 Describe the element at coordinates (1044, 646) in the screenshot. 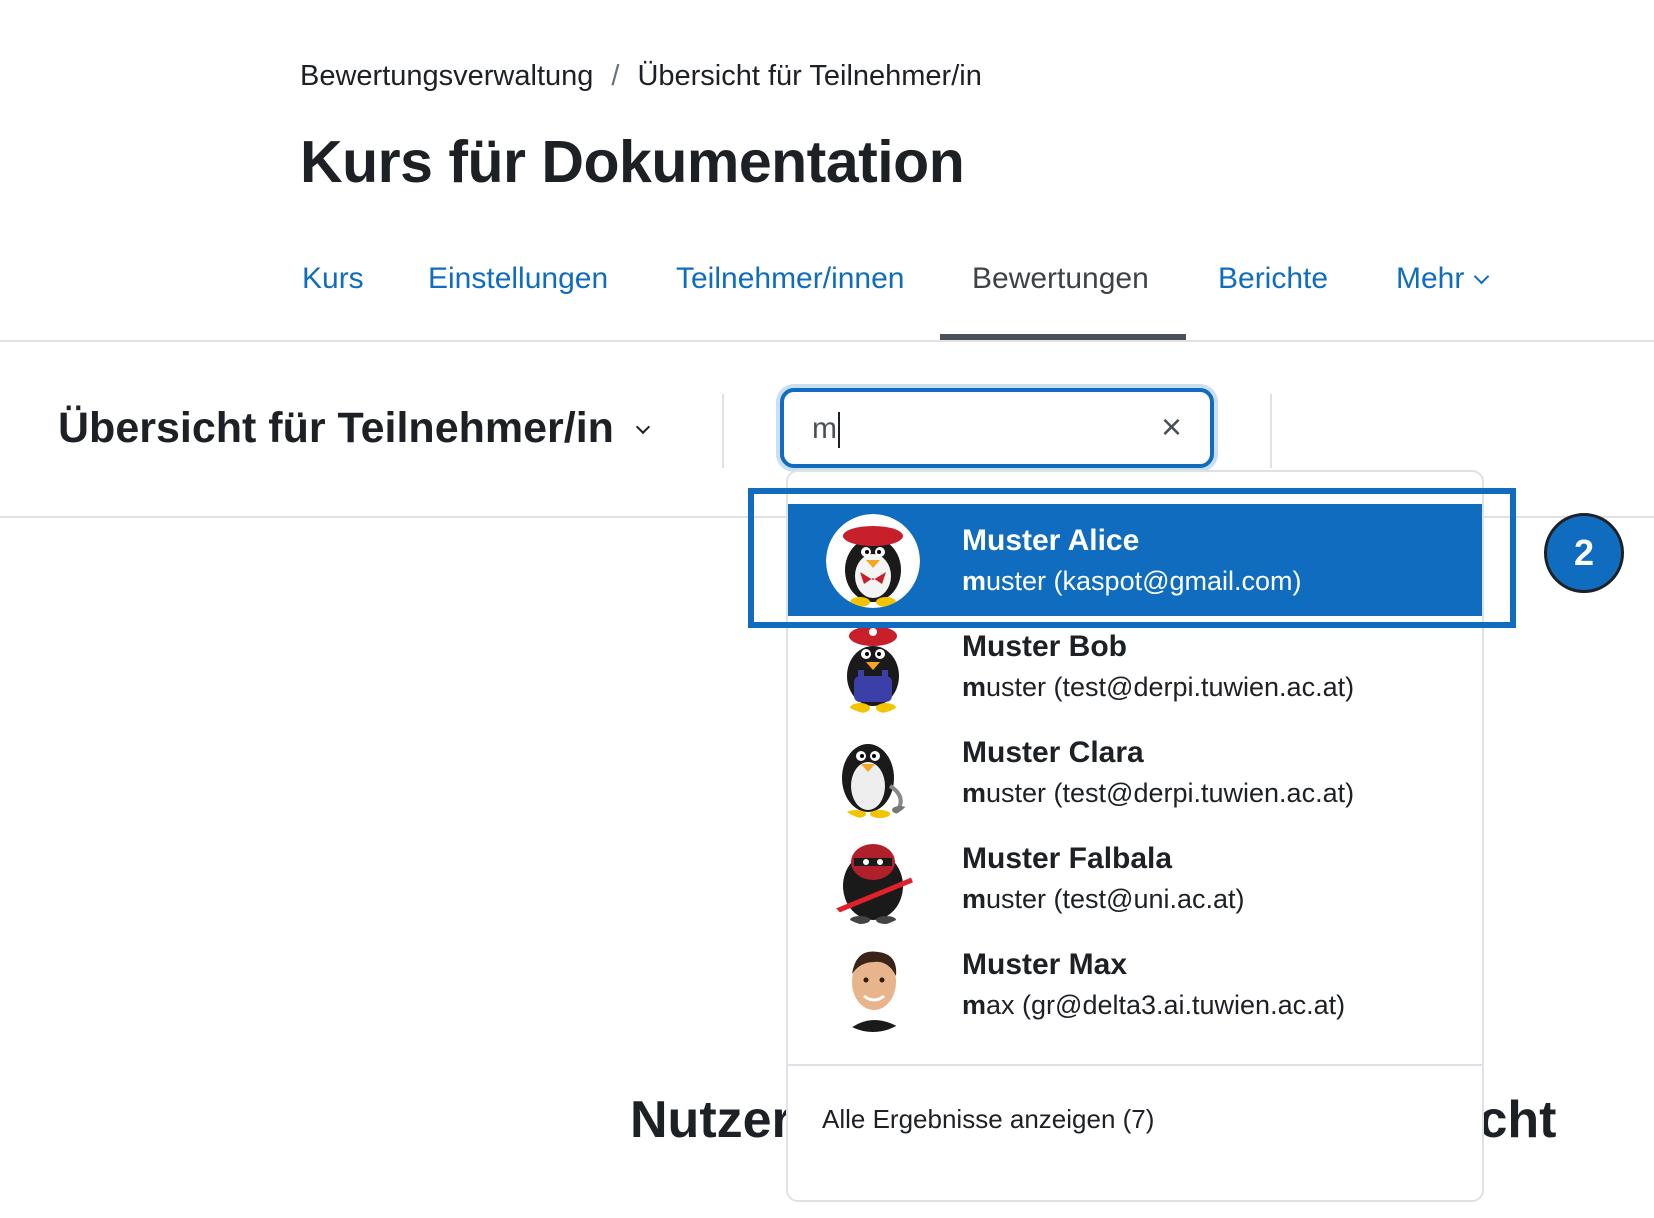

I see `result-name: Muster Bob` at that location.